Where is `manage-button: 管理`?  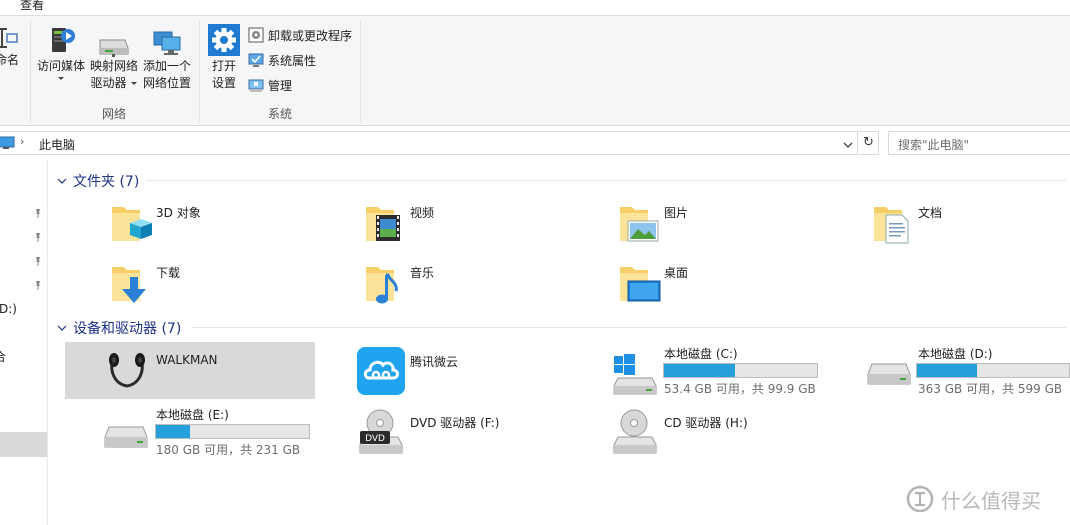
manage-button: 管理 is located at coordinates (270, 85).